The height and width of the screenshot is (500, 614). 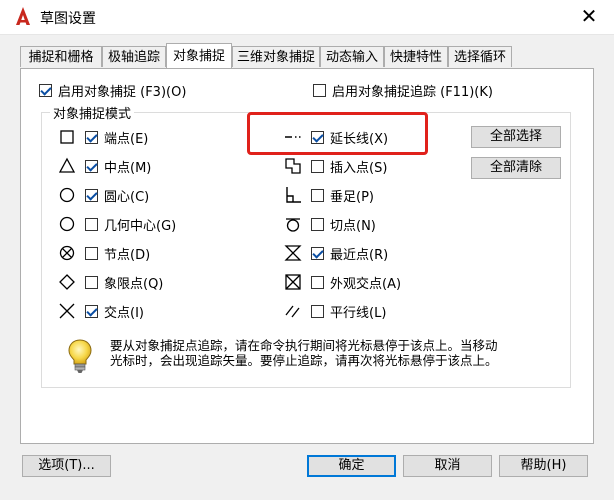 I want to click on mode-label: 节点(D), so click(x=127, y=255).